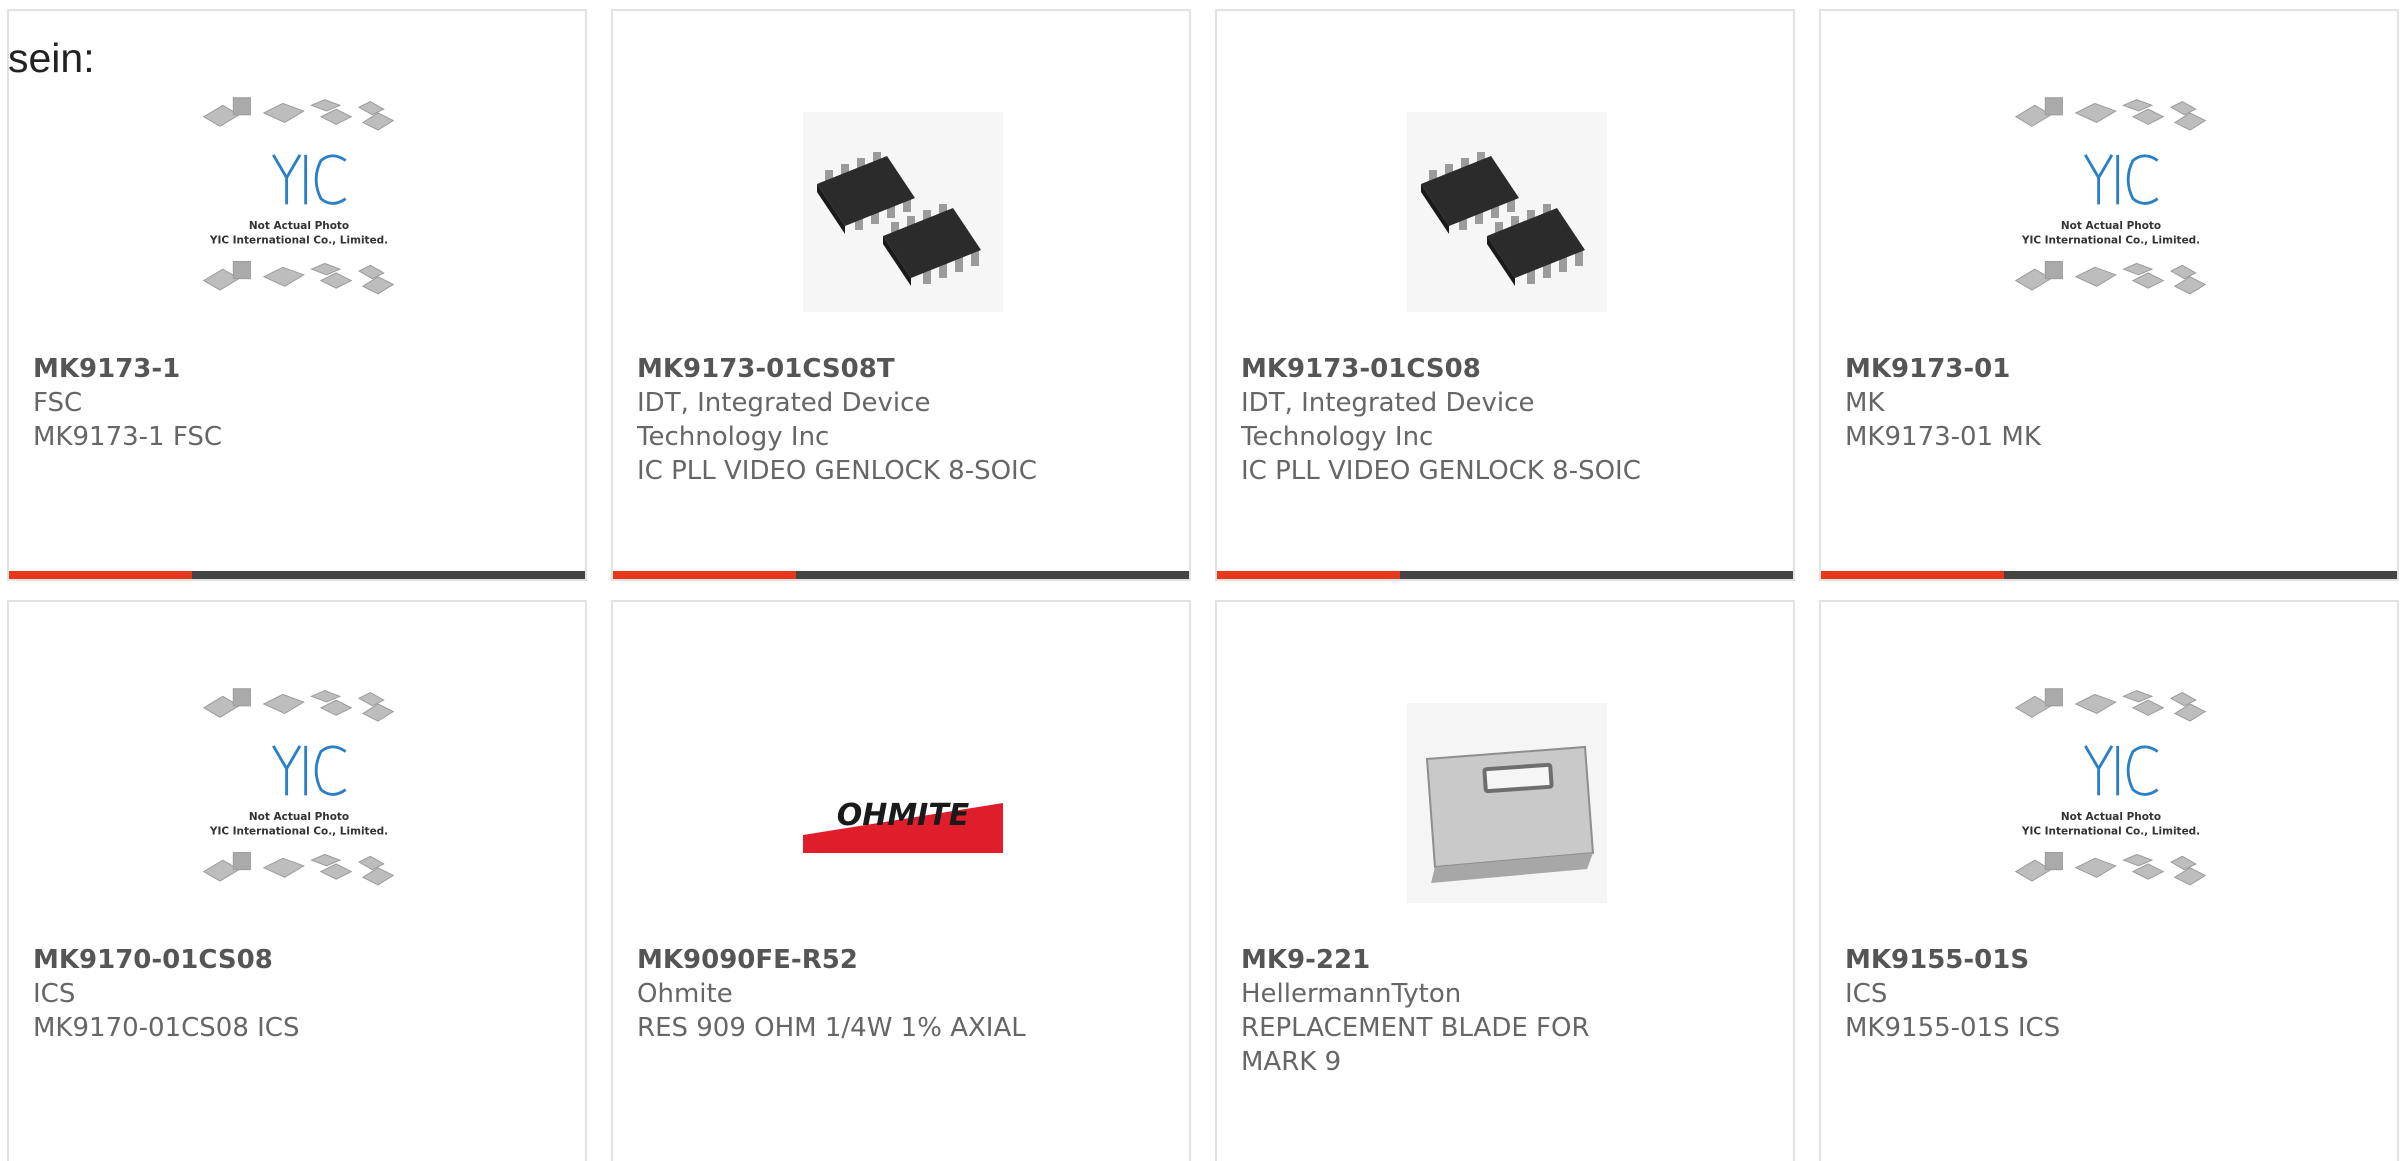 This screenshot has height=1161, width=2400. What do you see at coordinates (58, 403) in the screenshot?
I see `manufacturer: FSC` at bounding box center [58, 403].